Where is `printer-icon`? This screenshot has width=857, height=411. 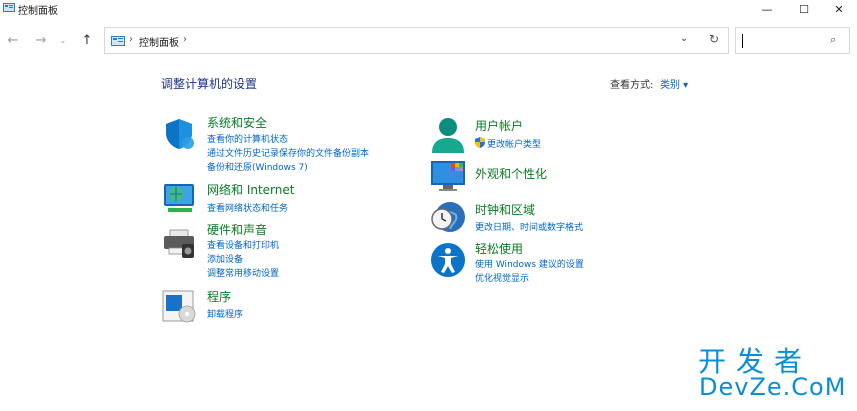 printer-icon is located at coordinates (179, 243).